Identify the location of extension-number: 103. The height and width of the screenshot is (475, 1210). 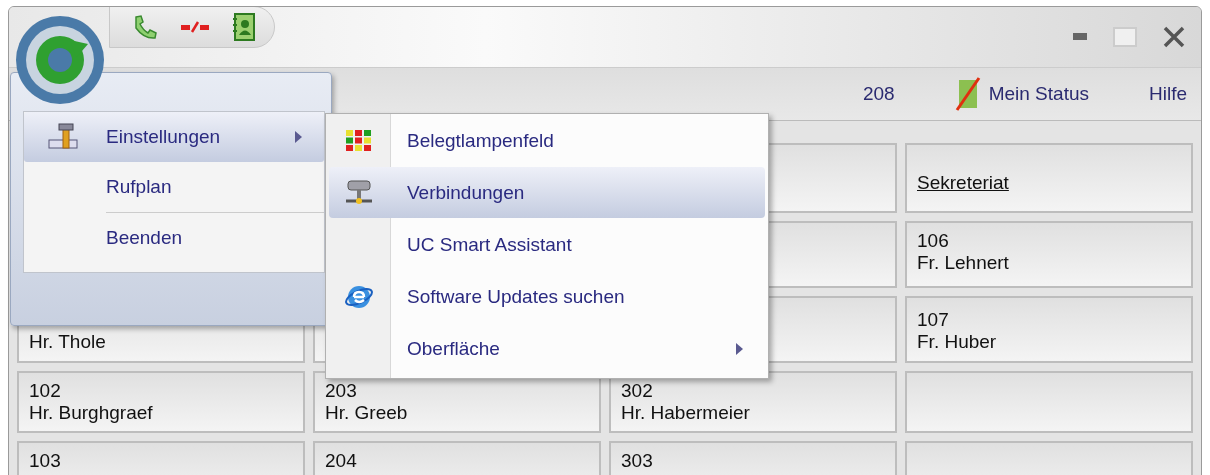
(45, 461).